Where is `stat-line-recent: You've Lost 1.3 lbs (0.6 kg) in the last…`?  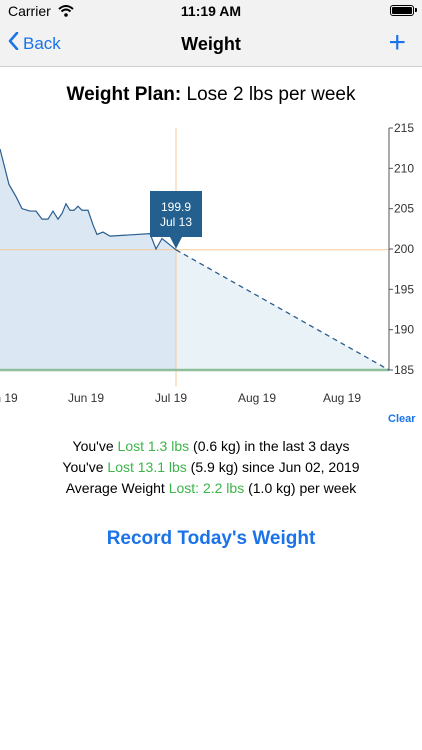
stat-line-recent: You've Lost 1.3 lbs (0.6 kg) in the last… is located at coordinates (211, 446).